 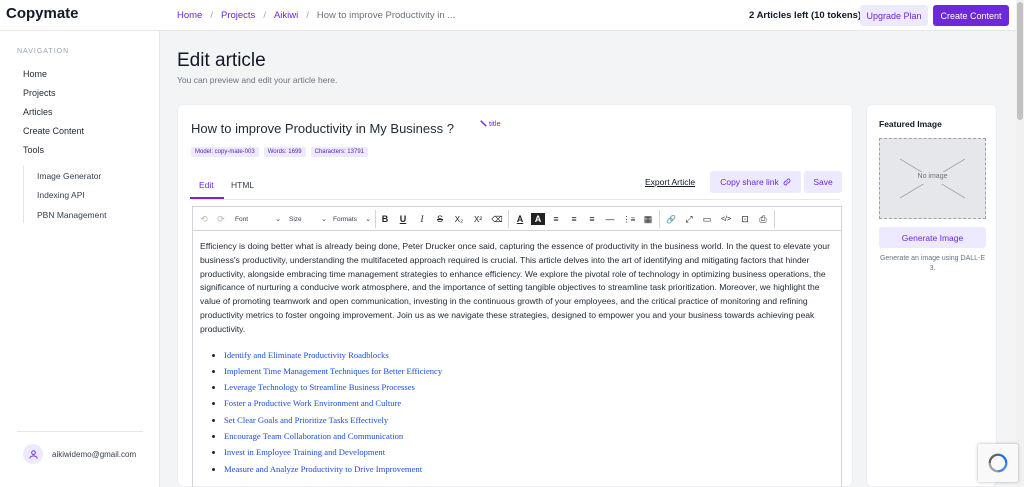 What do you see at coordinates (1020, 61) in the screenshot?
I see `scrollbar-thumb` at bounding box center [1020, 61].